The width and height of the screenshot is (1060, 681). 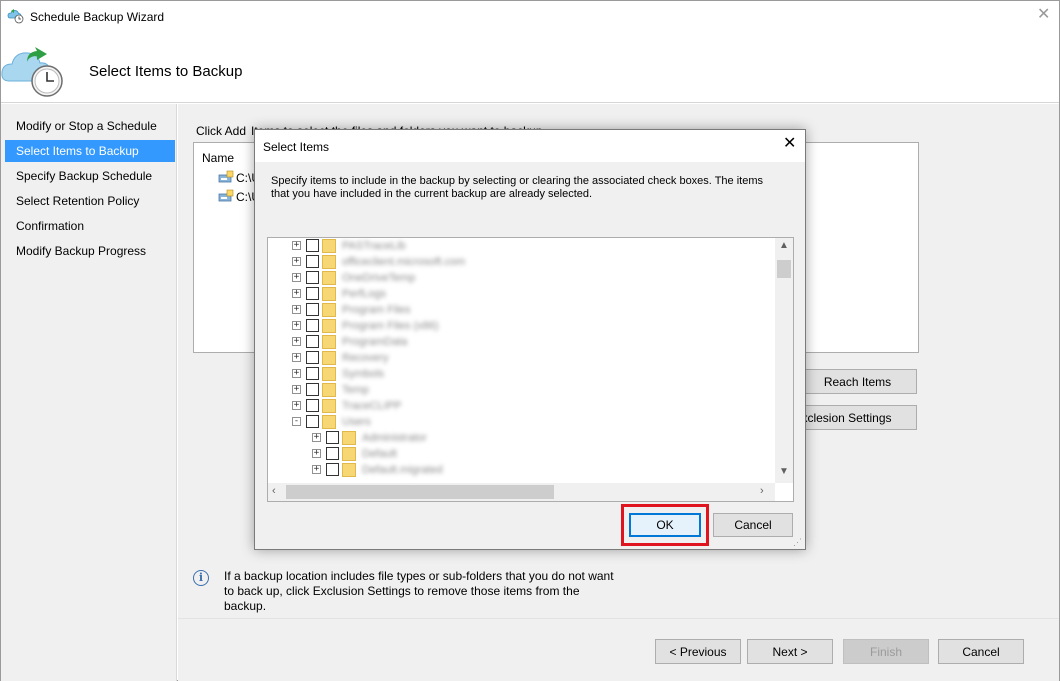 What do you see at coordinates (364, 294) in the screenshot?
I see `tree-node-label: PerfLogs` at bounding box center [364, 294].